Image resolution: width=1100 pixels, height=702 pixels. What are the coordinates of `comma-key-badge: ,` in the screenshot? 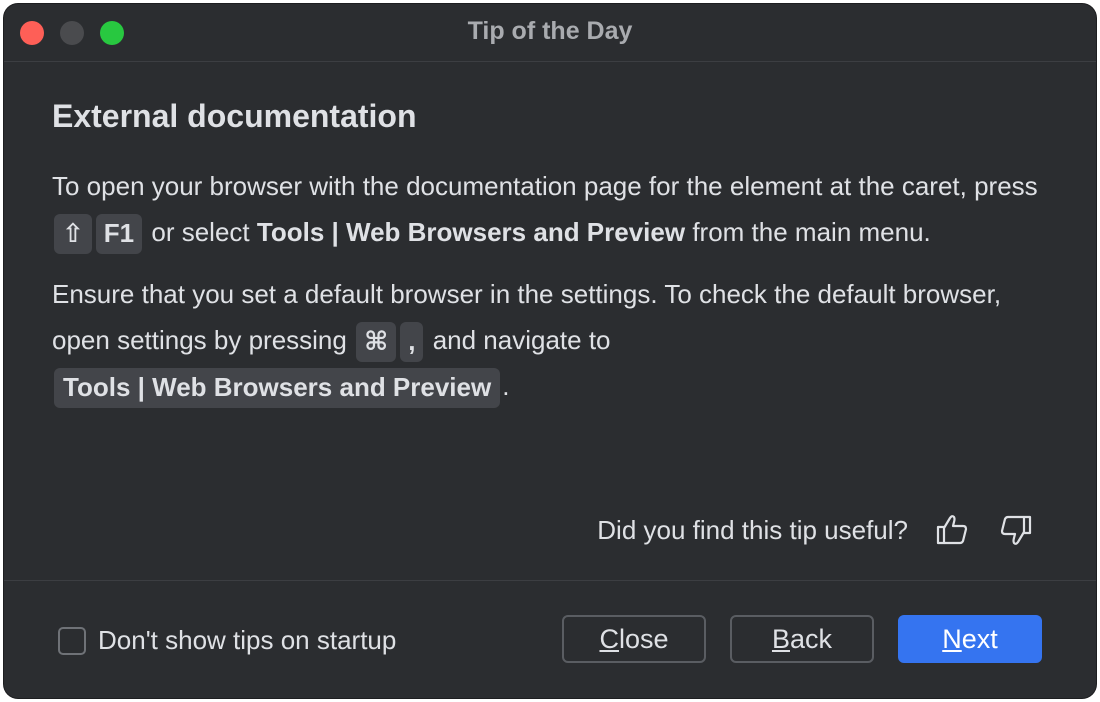 It's located at (412, 342).